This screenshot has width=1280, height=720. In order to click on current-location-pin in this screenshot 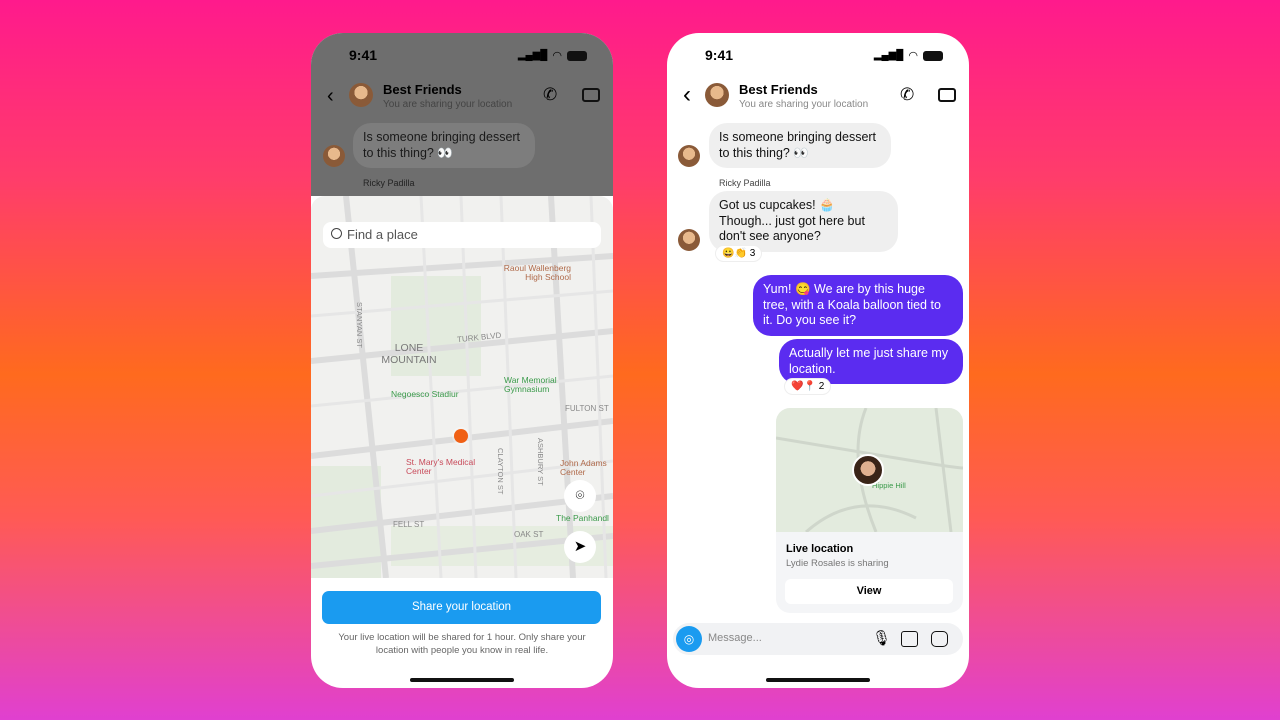, I will do `click(461, 436)`.